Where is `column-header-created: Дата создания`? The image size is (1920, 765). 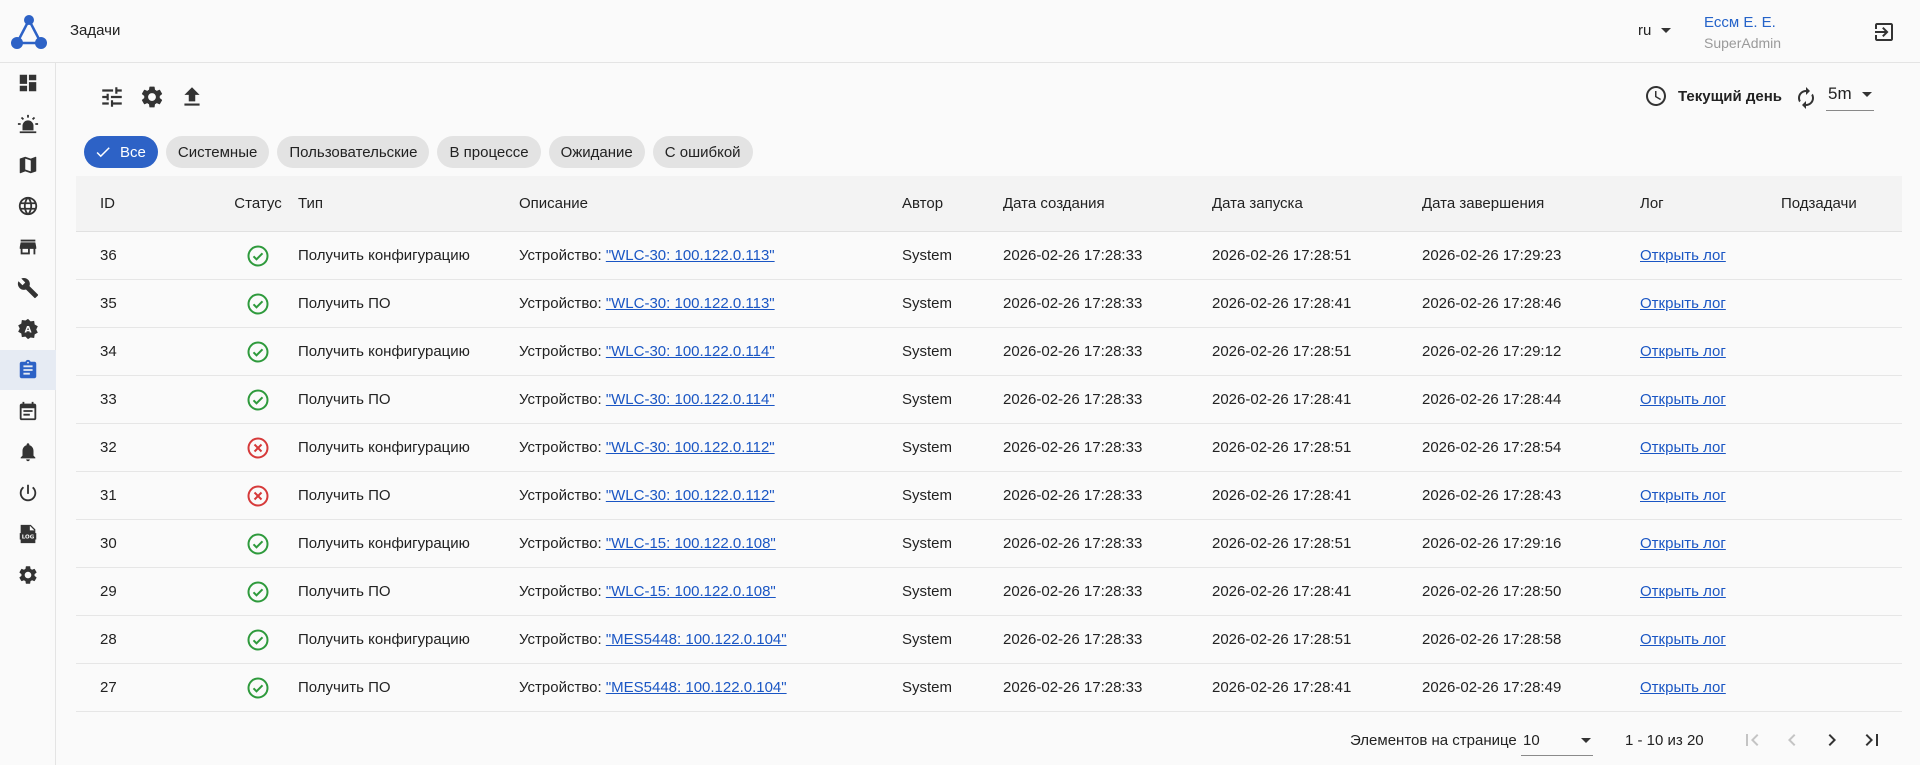 column-header-created: Дата создания is located at coordinates (1054, 203).